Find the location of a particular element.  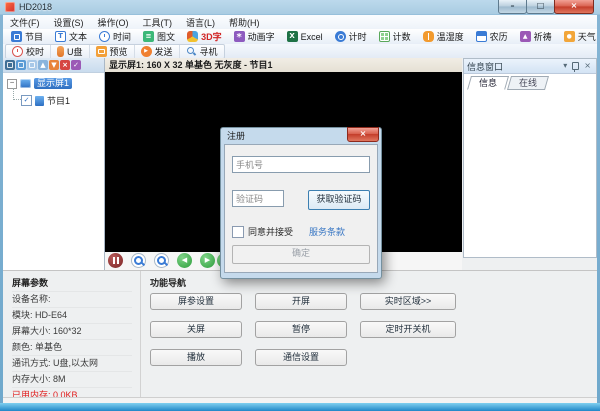

info-window-panel: 信息窗口 ▾ × 信息 在线 is located at coordinates (530, 164).